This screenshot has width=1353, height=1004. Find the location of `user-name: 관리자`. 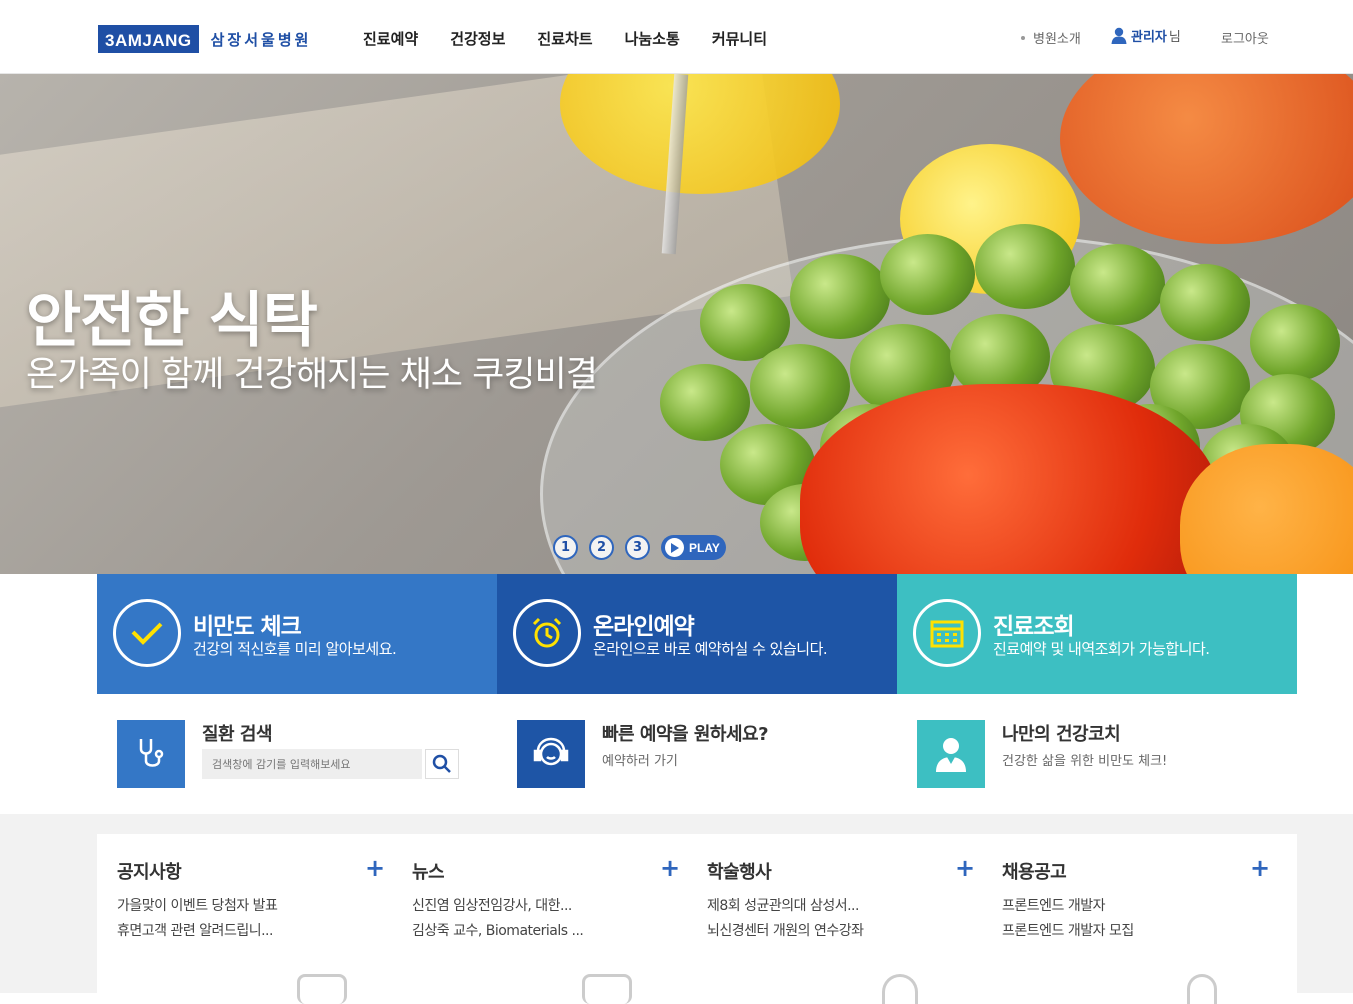

user-name: 관리자 is located at coordinates (1149, 37).